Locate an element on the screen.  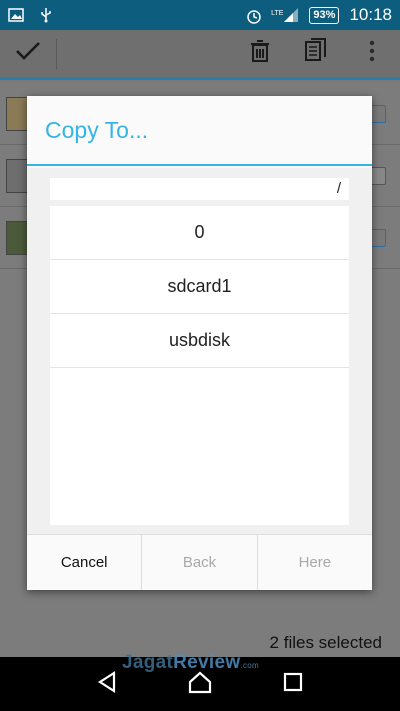
overflow-icon is located at coordinates (372, 53).